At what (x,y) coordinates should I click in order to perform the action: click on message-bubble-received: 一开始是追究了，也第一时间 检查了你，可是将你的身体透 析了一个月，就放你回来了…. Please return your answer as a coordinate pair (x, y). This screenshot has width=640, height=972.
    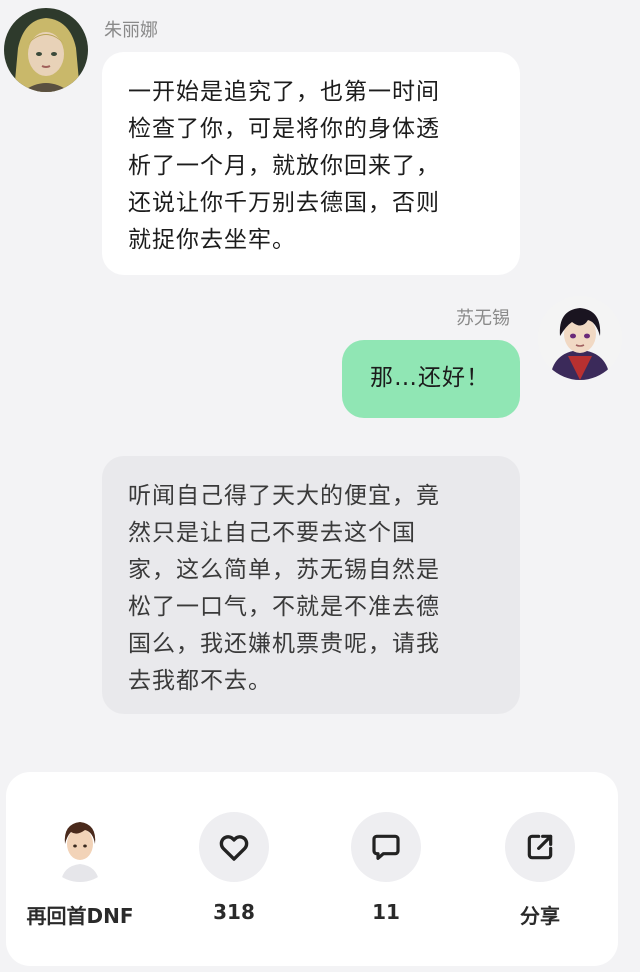
    Looking at the image, I should click on (311, 163).